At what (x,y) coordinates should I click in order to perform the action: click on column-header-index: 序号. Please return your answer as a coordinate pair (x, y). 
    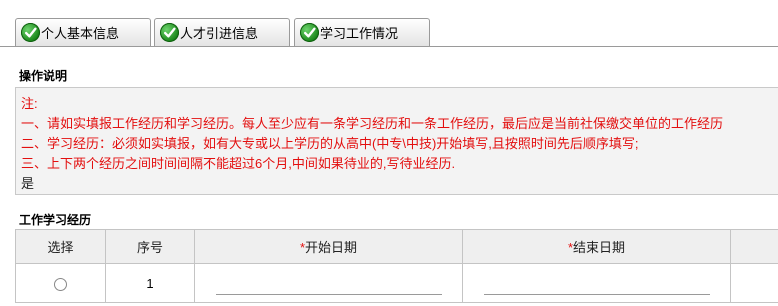
    Looking at the image, I should click on (150, 246).